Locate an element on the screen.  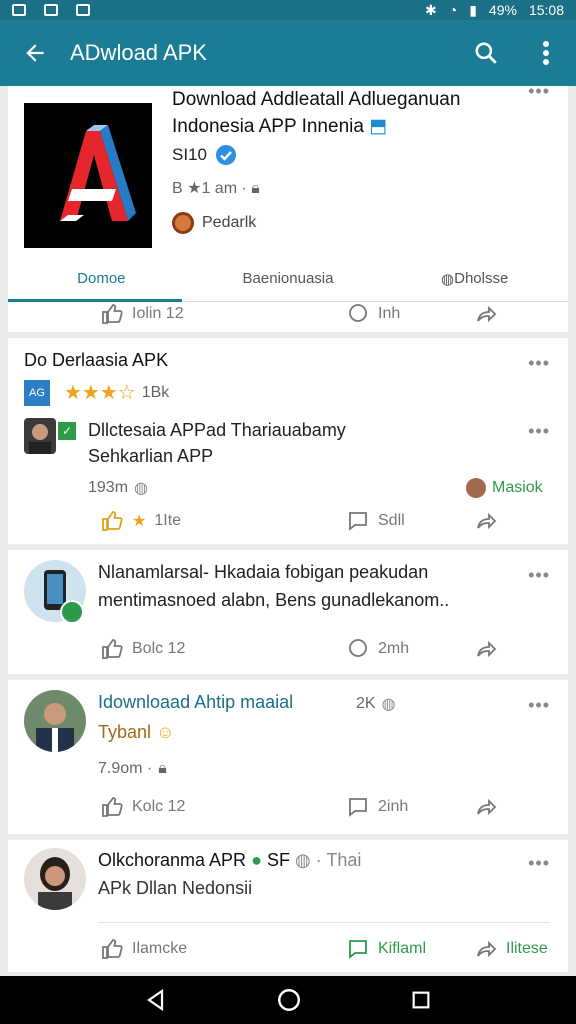
app-icon: AG is located at coordinates (37, 393).